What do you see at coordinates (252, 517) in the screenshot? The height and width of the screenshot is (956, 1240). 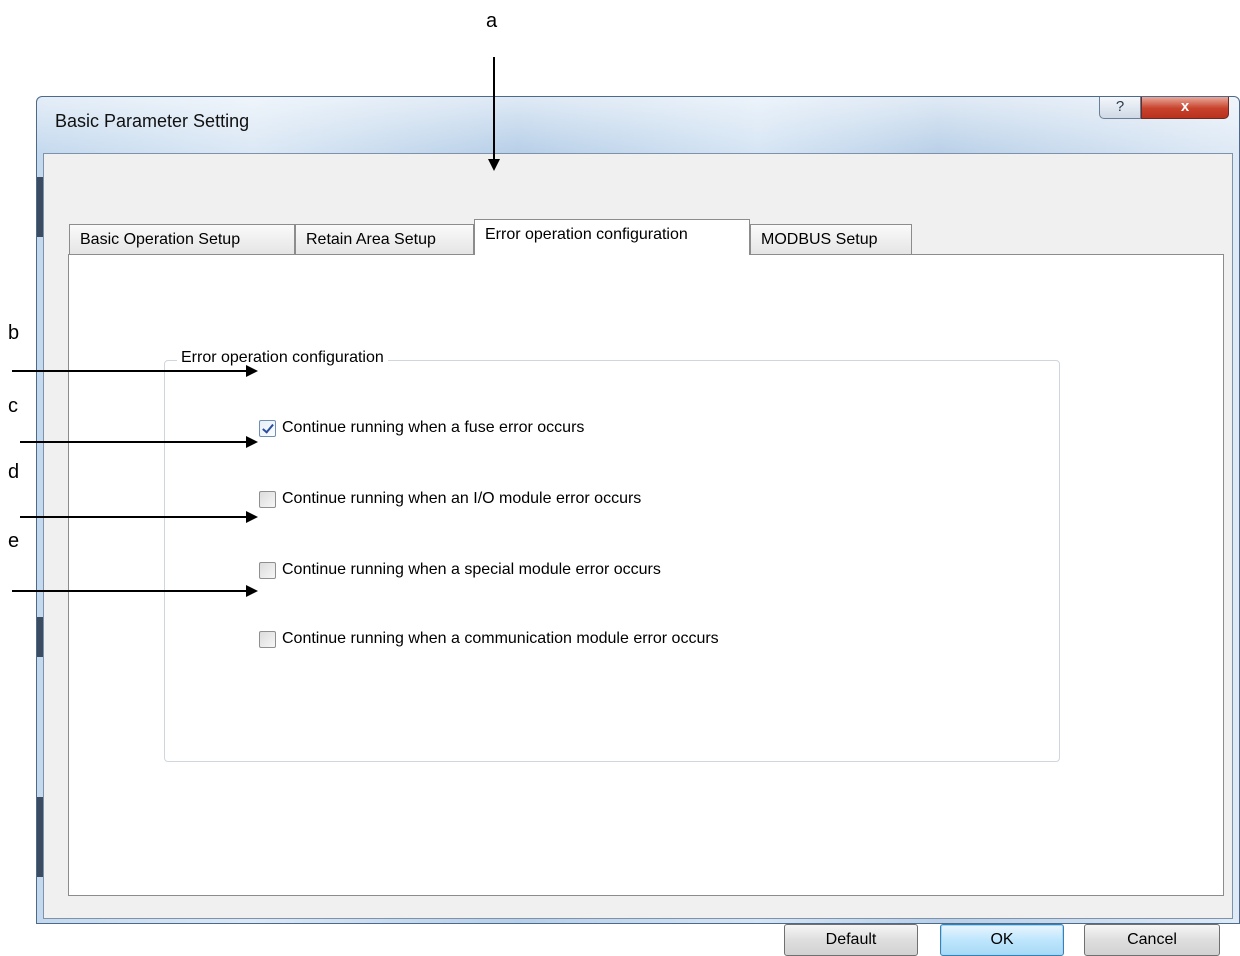 I see `annotation-d-arrowhead` at bounding box center [252, 517].